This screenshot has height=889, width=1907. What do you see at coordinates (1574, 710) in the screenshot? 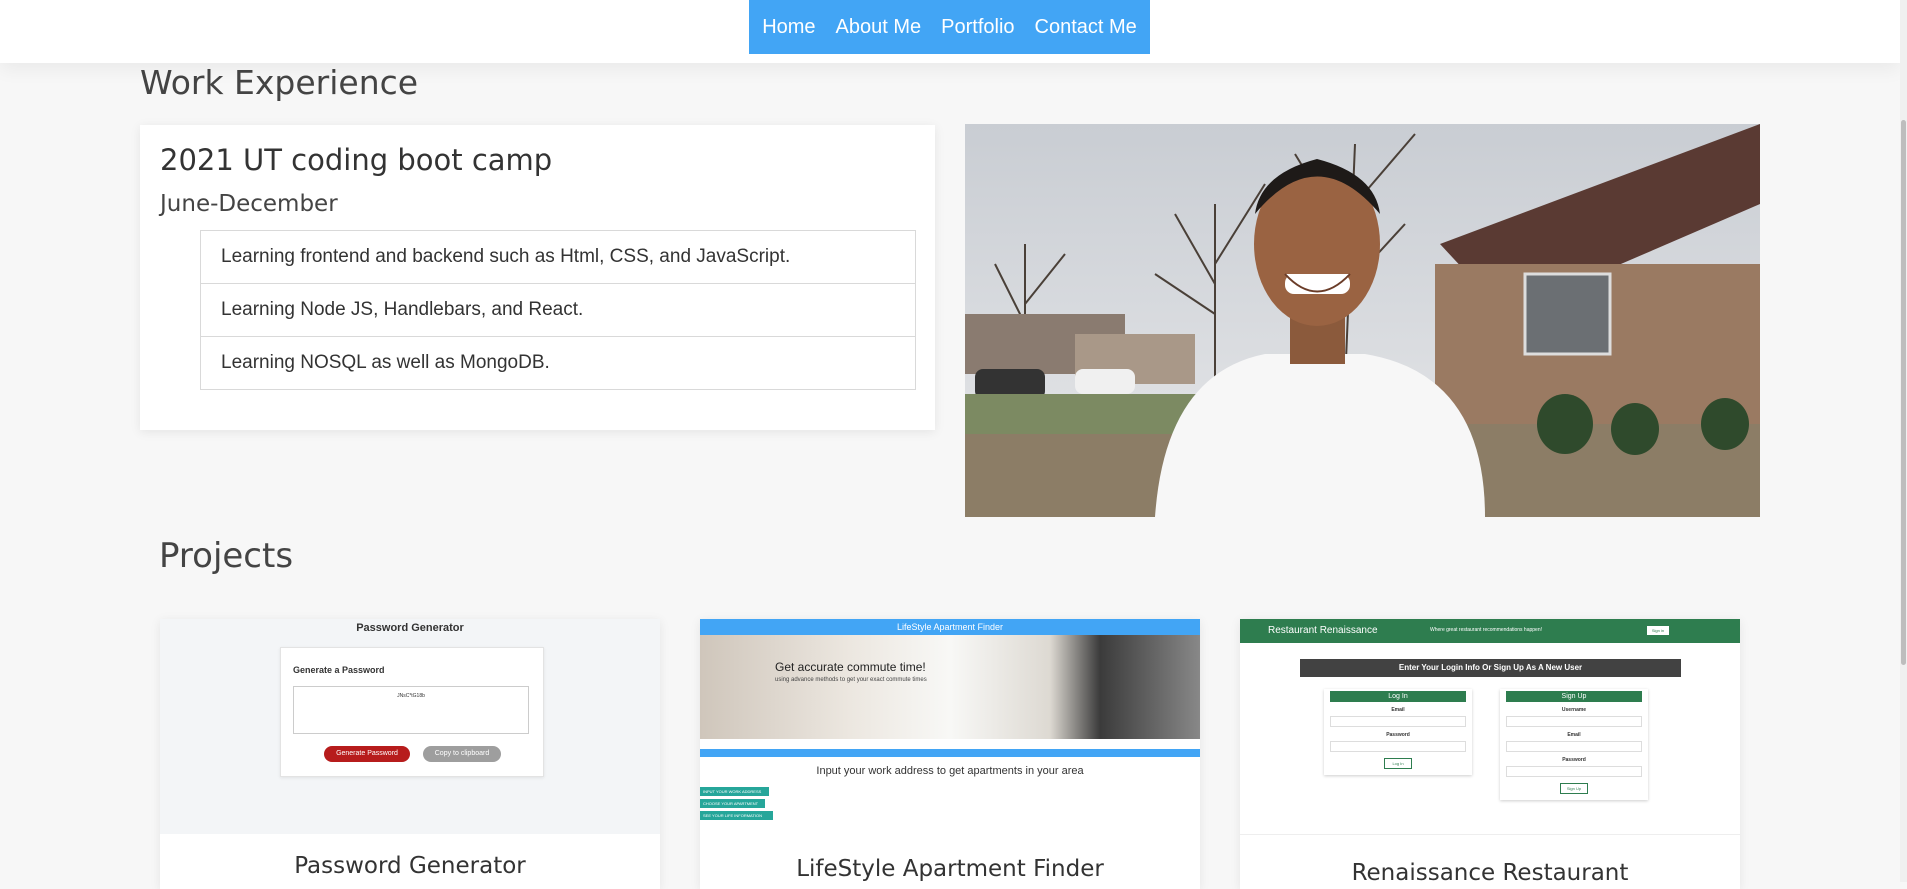
I see `thumb-label: Username` at bounding box center [1574, 710].